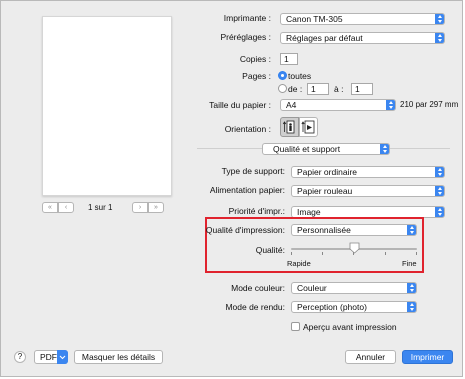 This screenshot has width=465, height=379. Describe the element at coordinates (245, 230) in the screenshot. I see `print-quality-label: Qualité d'impression:` at that location.